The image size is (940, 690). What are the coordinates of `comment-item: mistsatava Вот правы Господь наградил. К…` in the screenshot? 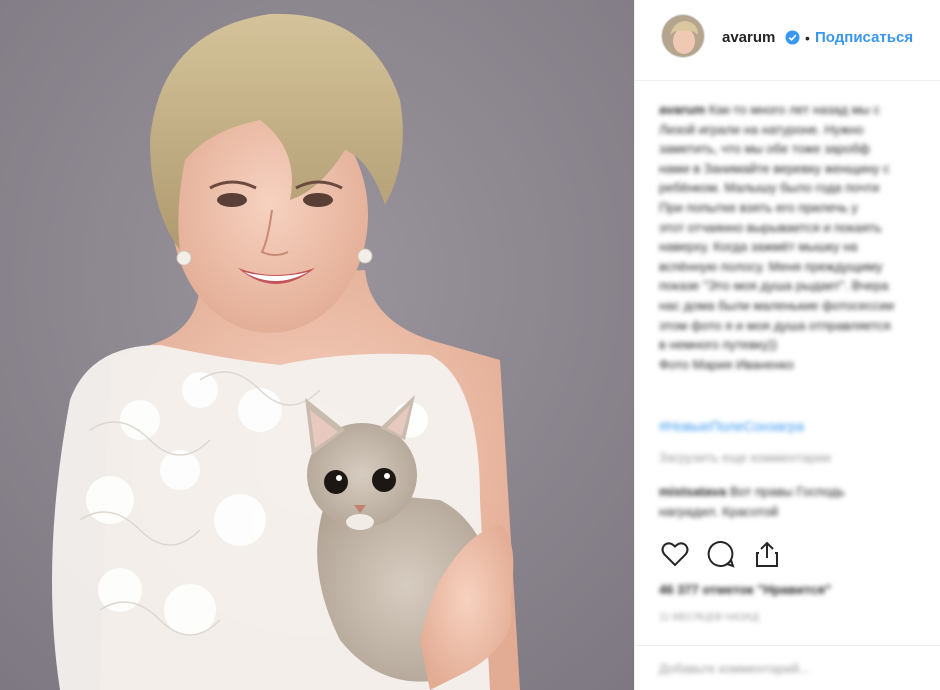 It's located at (799, 502).